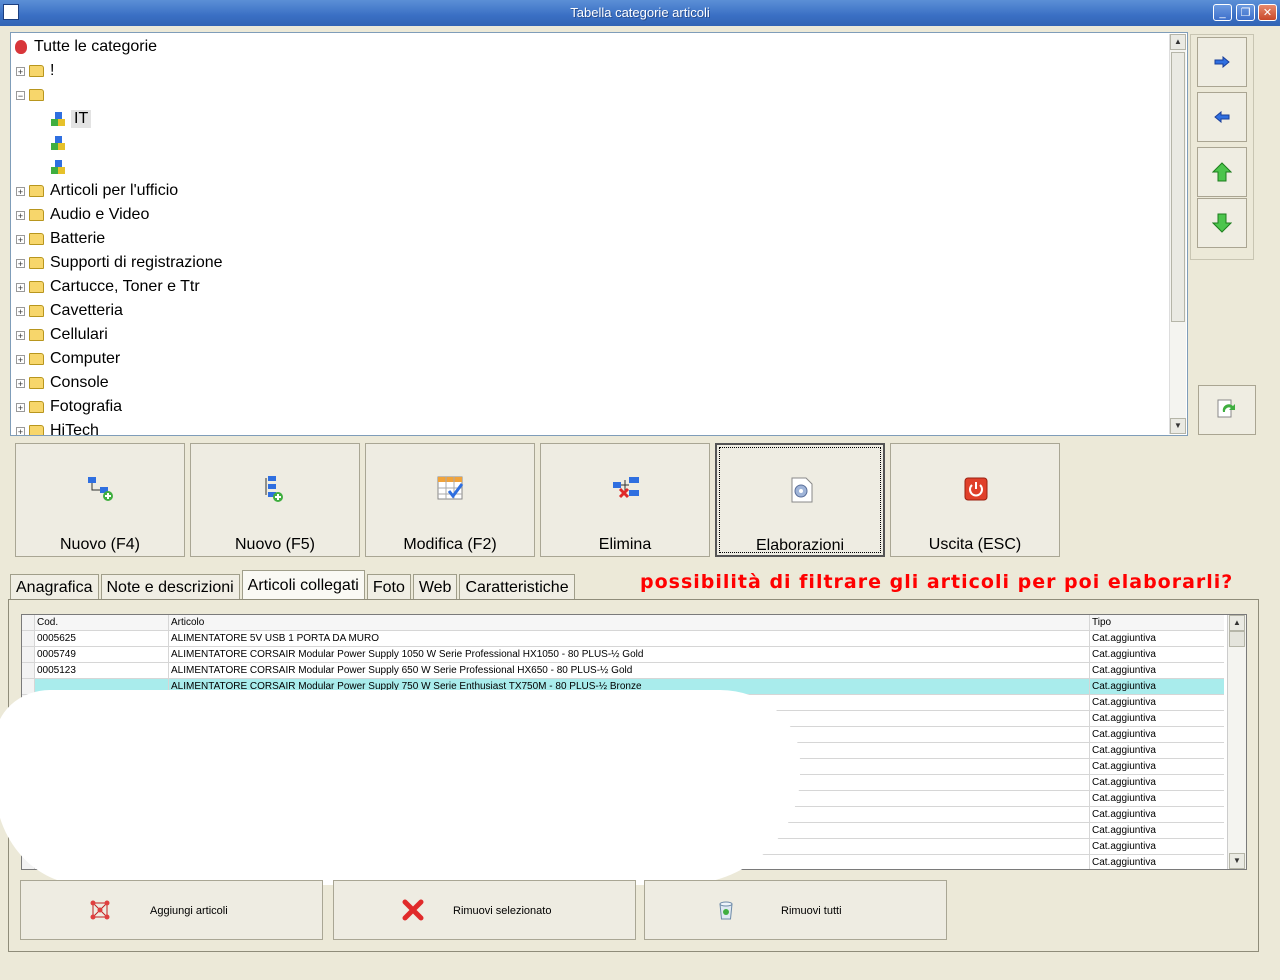  What do you see at coordinates (1237, 623) in the screenshot?
I see `grid-scroll-up-icon: ▲` at bounding box center [1237, 623].